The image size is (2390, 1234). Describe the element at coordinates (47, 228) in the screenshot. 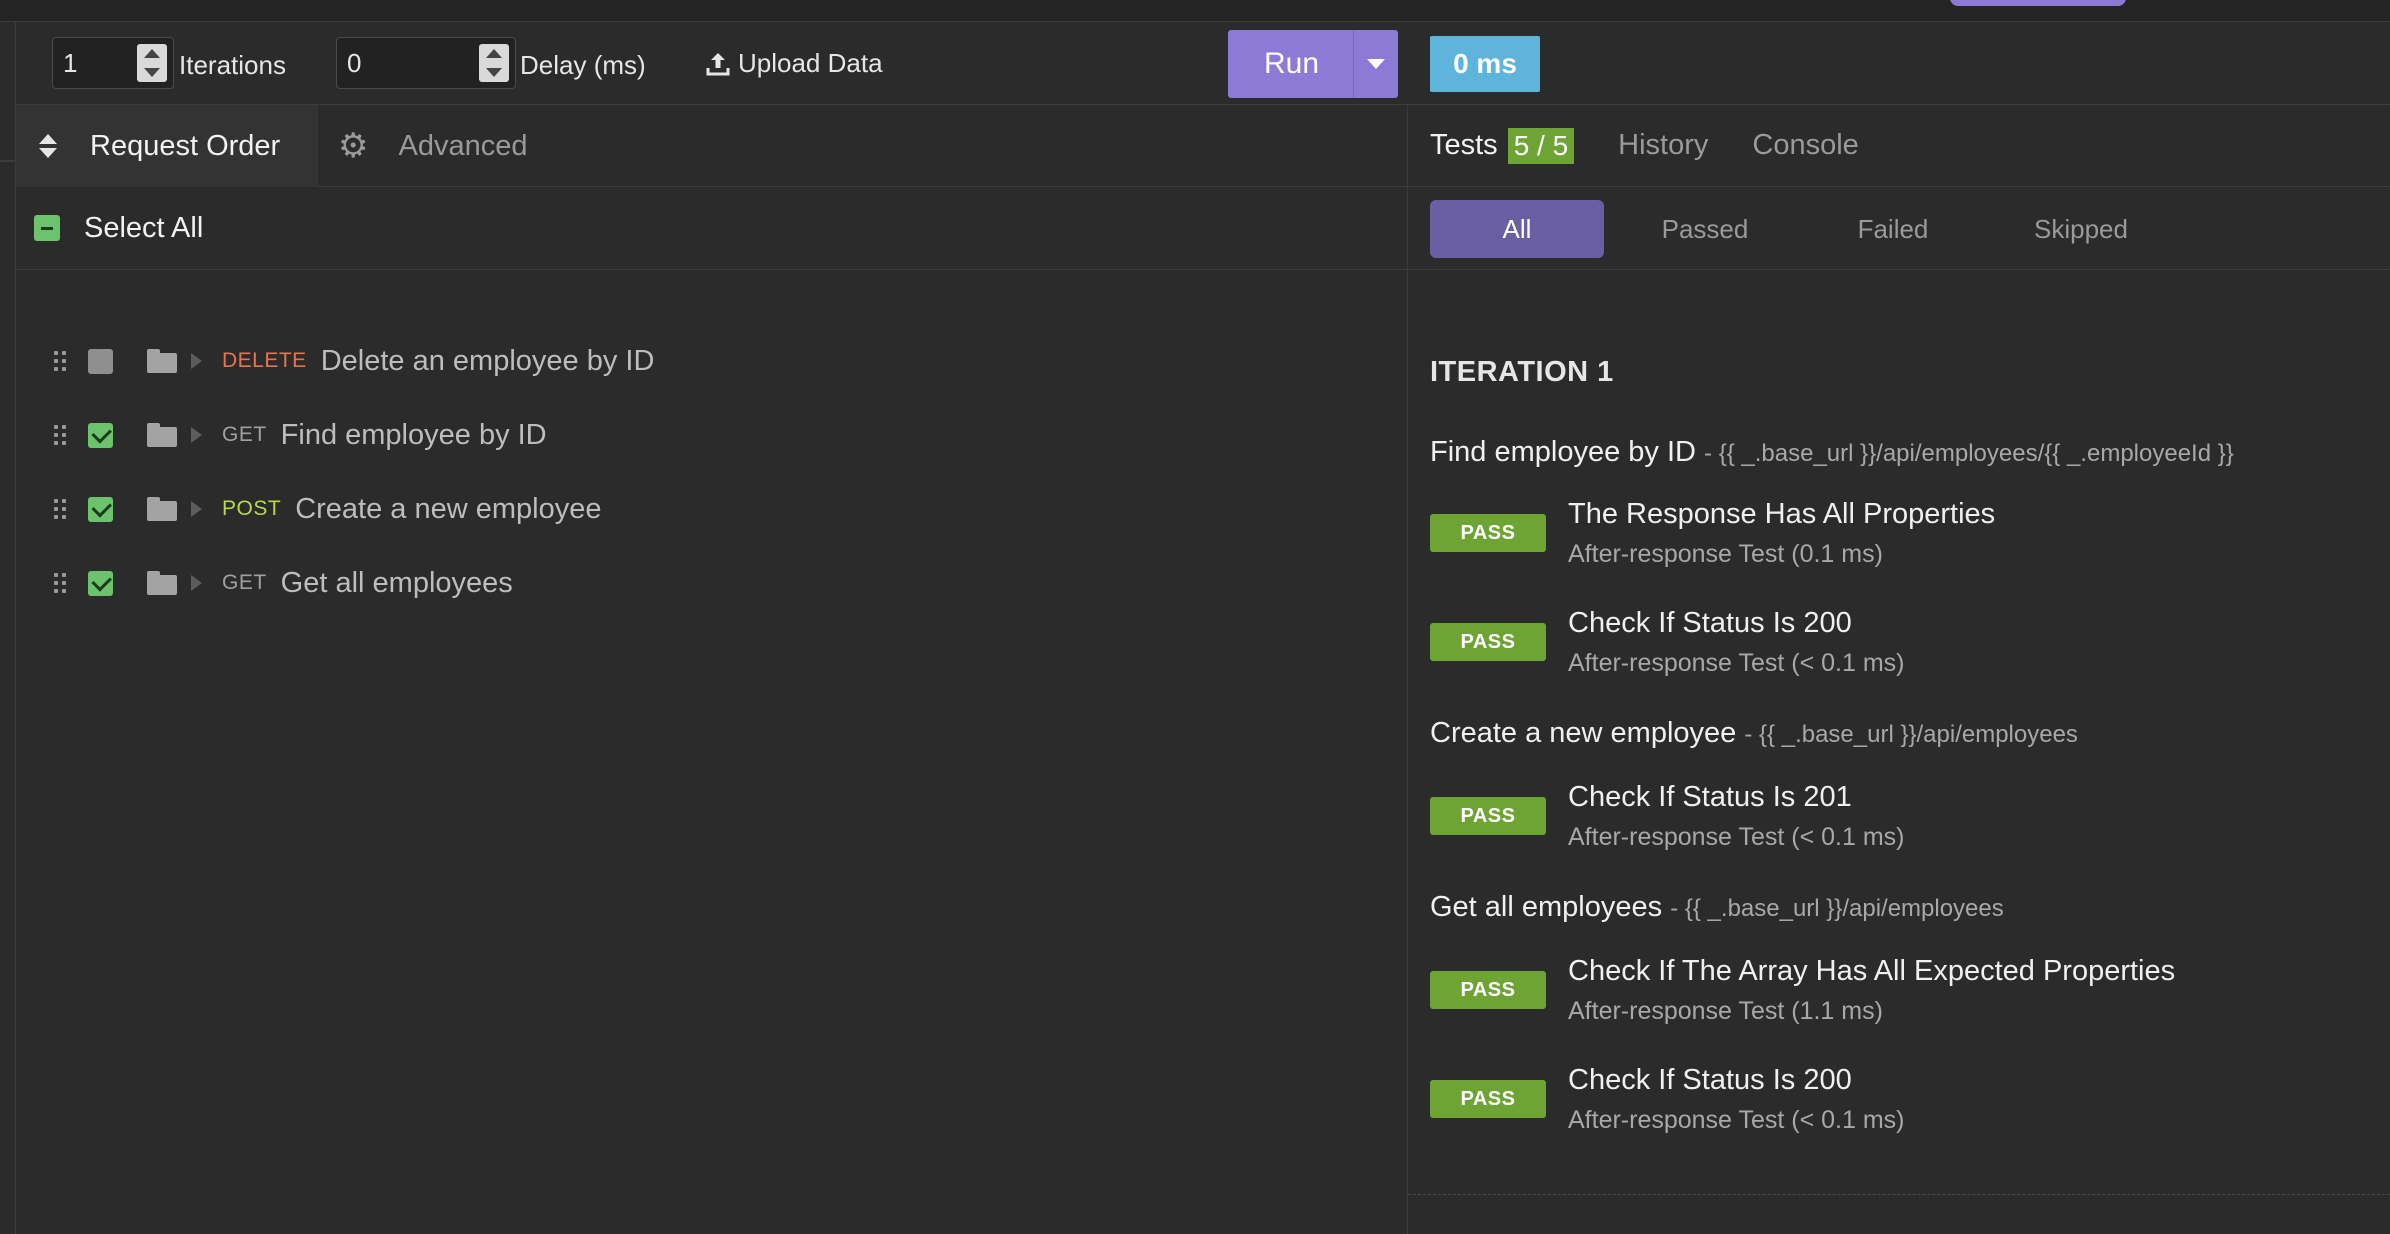

I see `select-all-checkbox` at that location.